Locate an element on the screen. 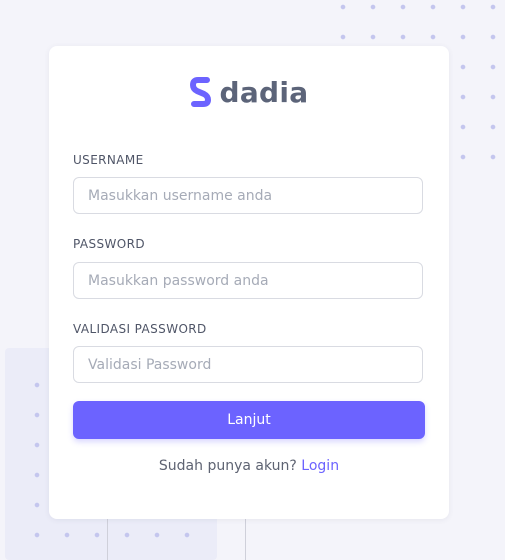  brand-logo: dadia is located at coordinates (249, 92).